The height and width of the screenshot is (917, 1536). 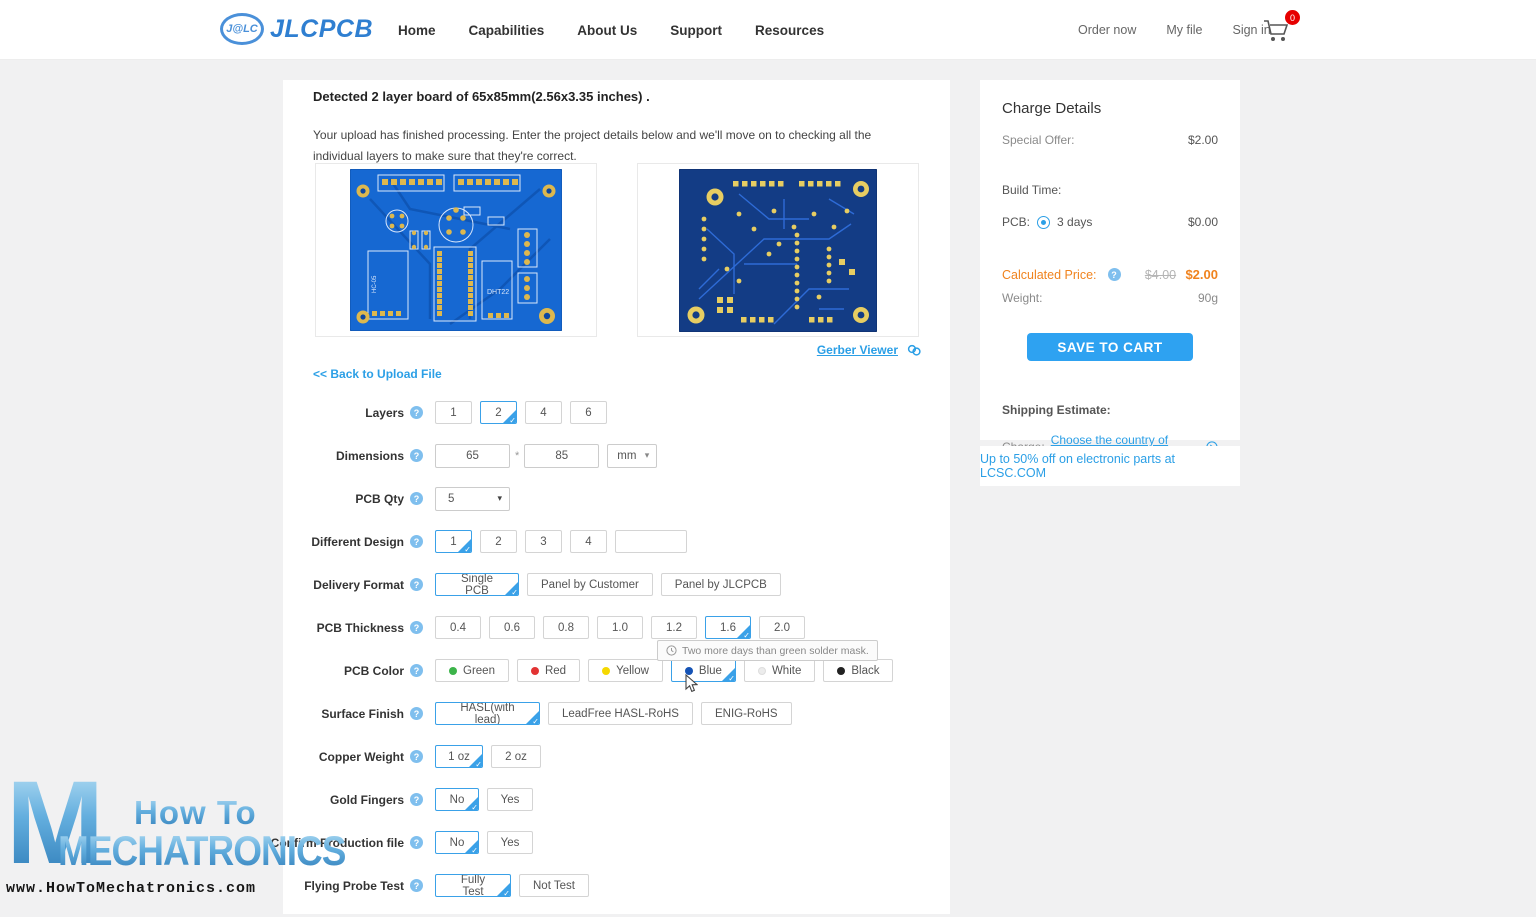 I want to click on delivery-panel-by-customer: Panel by Customer, so click(x=590, y=584).